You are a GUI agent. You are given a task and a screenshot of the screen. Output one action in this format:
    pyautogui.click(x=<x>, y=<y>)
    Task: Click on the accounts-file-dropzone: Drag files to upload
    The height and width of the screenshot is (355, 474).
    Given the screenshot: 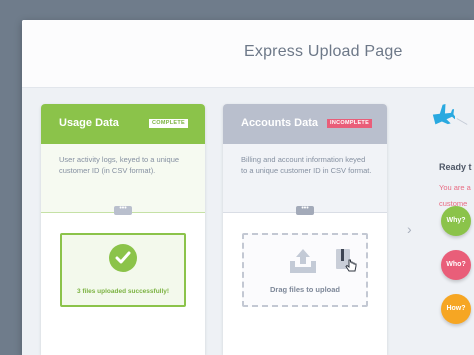 What is the action you would take?
    pyautogui.click(x=305, y=270)
    